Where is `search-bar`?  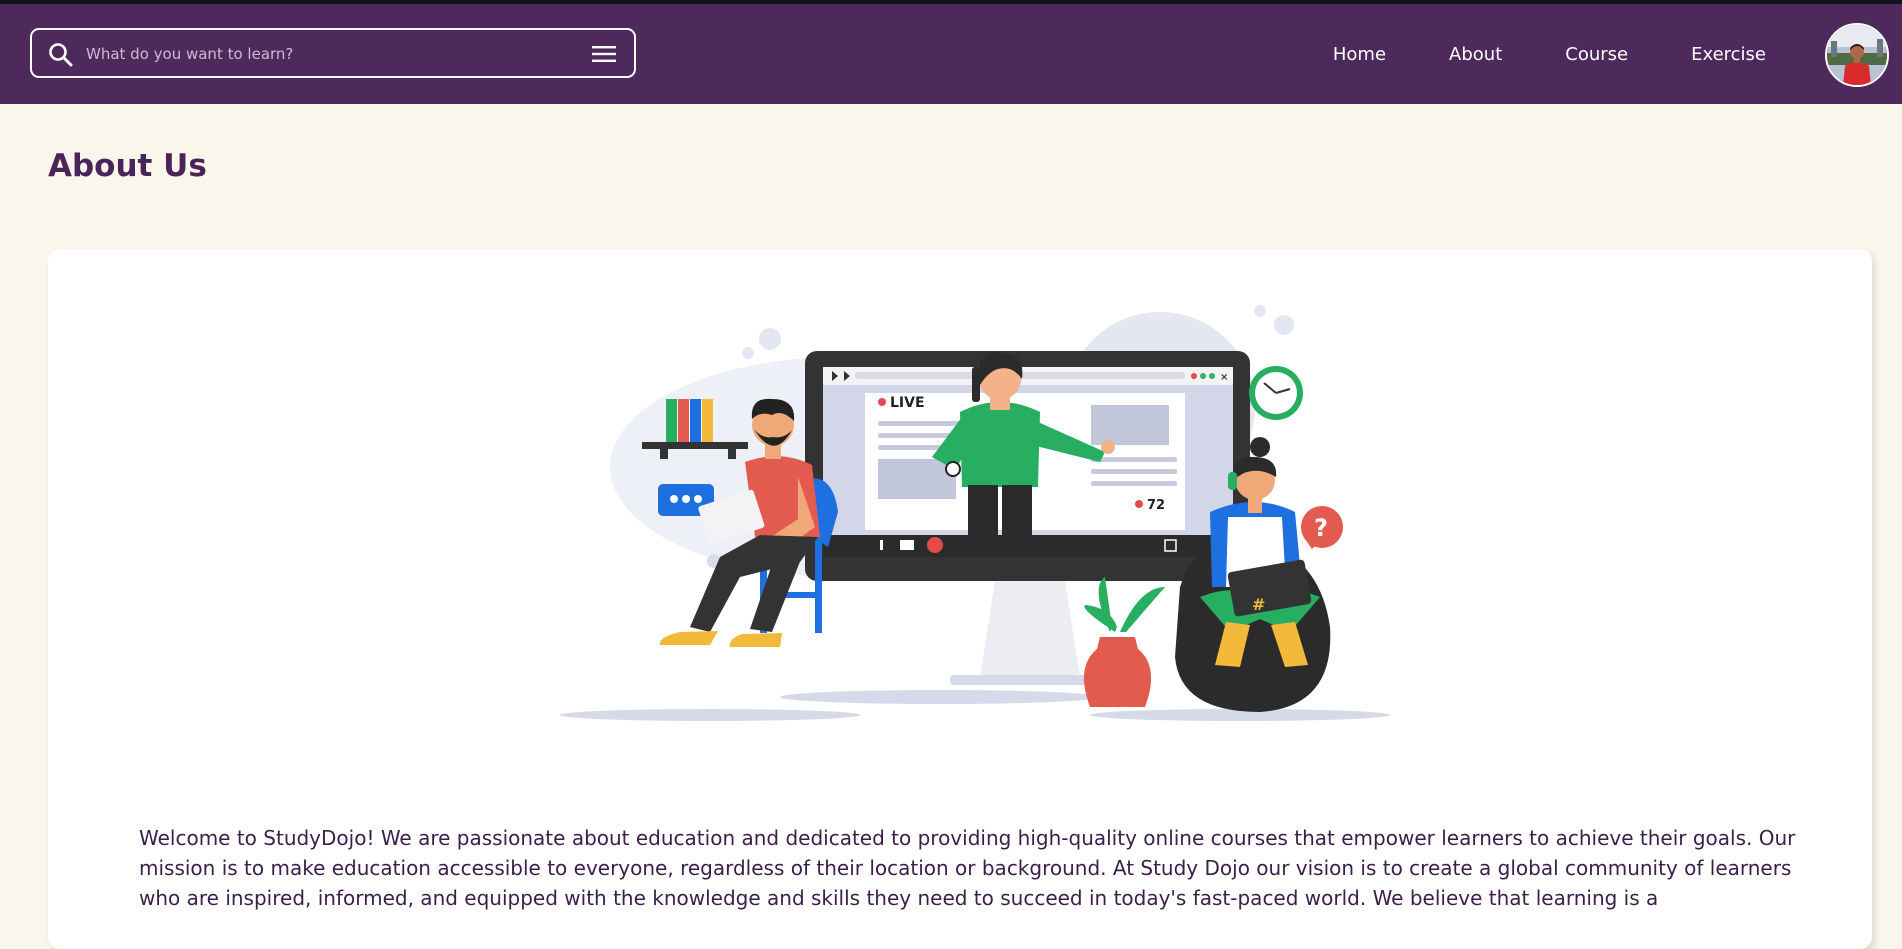 search-bar is located at coordinates (333, 53).